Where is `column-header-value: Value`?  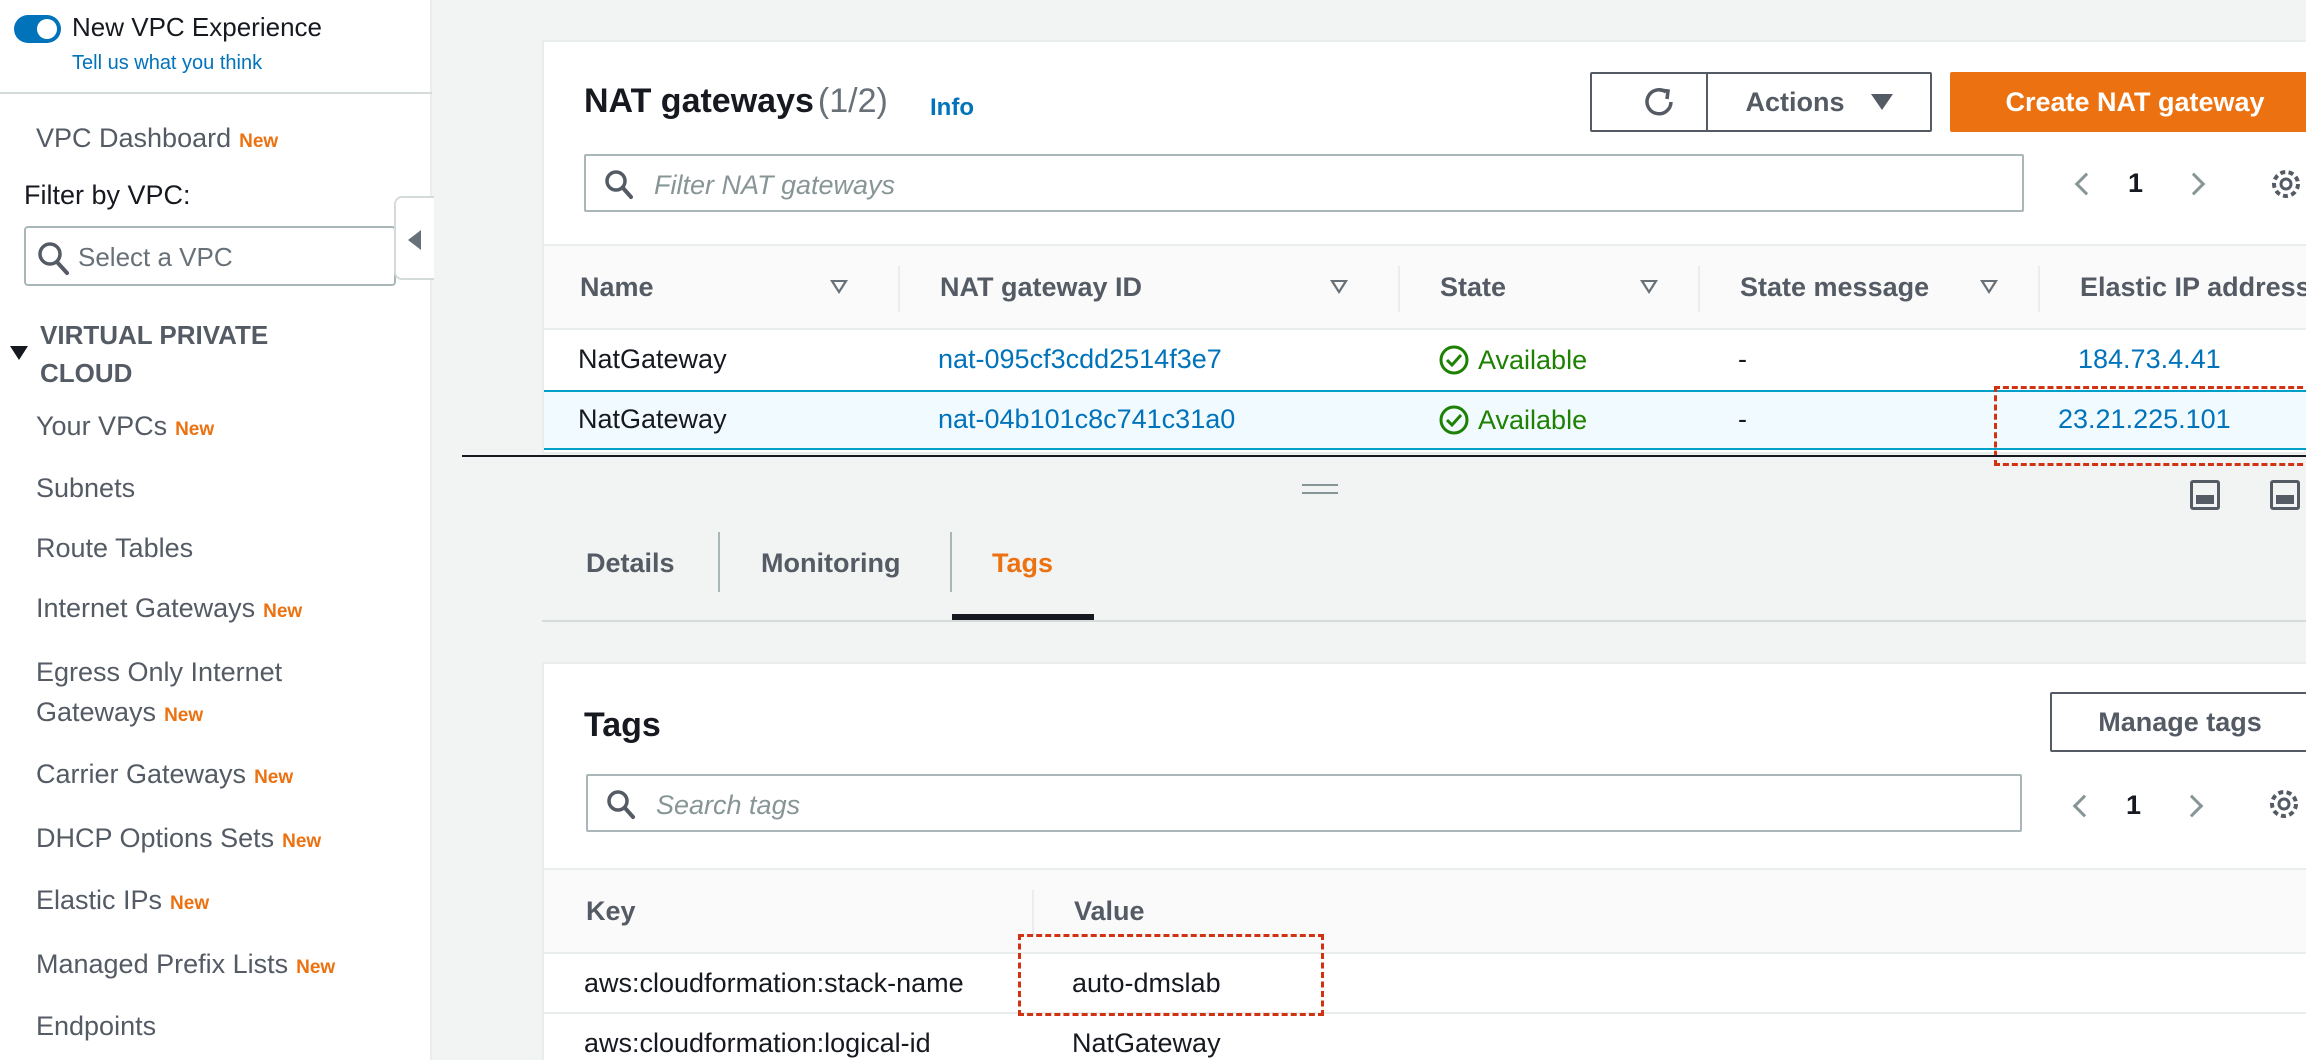 column-header-value: Value is located at coordinates (1109, 911).